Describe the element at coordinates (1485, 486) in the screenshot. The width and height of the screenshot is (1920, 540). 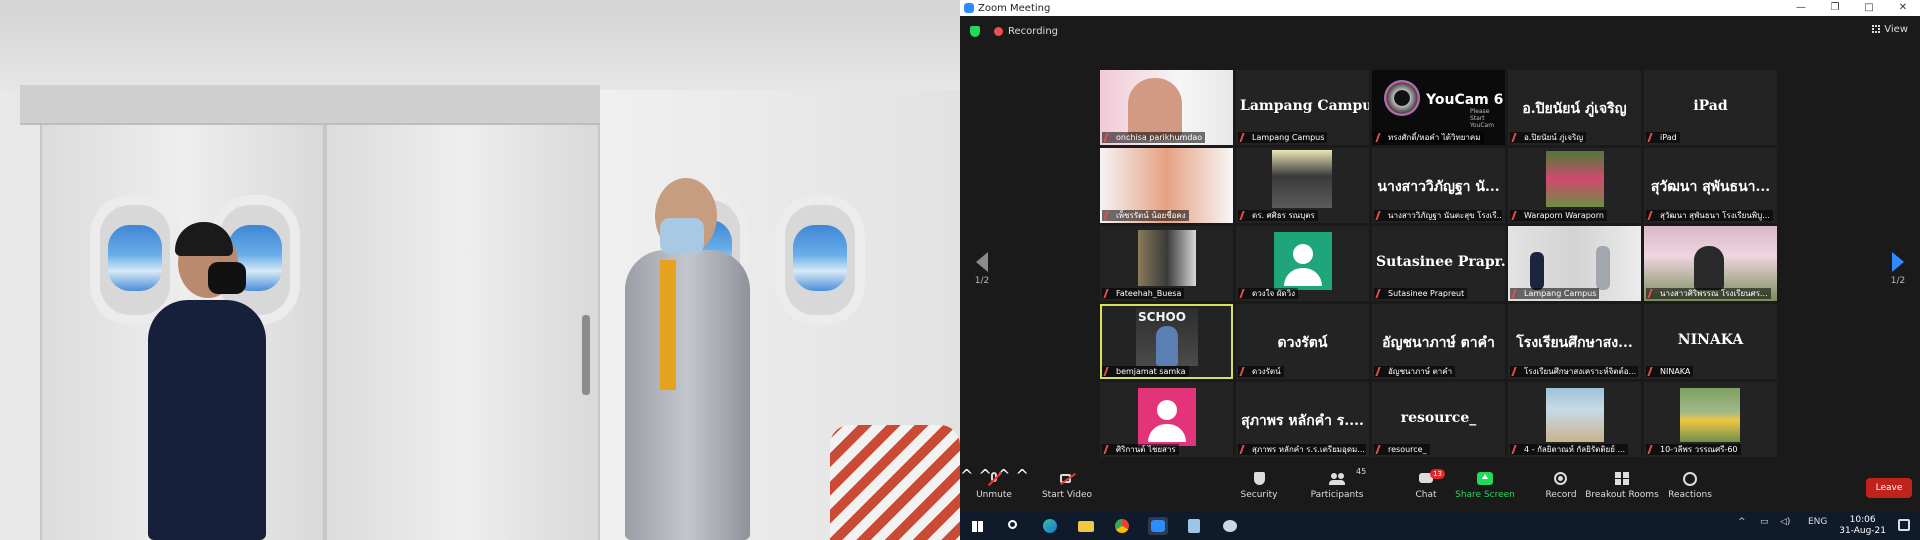
I see `share-screen-button: Share Screen` at that location.